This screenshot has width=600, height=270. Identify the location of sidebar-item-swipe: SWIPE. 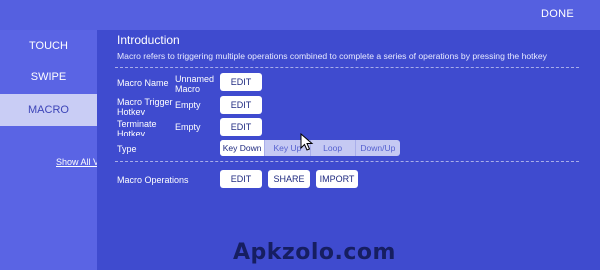
(48, 77).